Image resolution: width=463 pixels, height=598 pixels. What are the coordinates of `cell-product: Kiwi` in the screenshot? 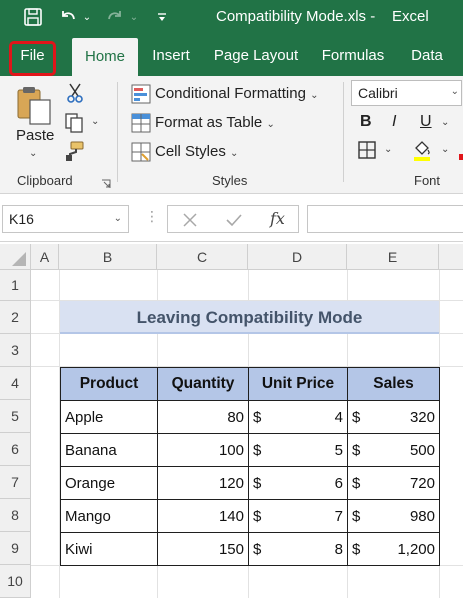 It's located at (109, 549).